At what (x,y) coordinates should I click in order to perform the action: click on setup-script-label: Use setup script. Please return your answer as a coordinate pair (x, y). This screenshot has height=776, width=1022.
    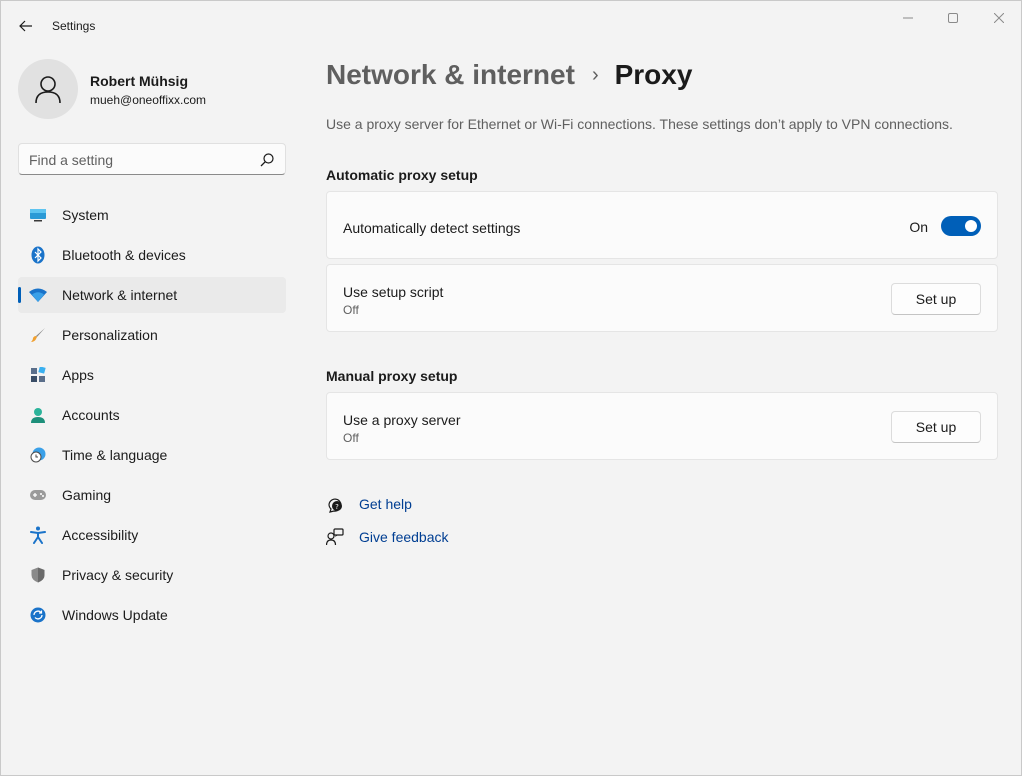
    Looking at the image, I should click on (393, 292).